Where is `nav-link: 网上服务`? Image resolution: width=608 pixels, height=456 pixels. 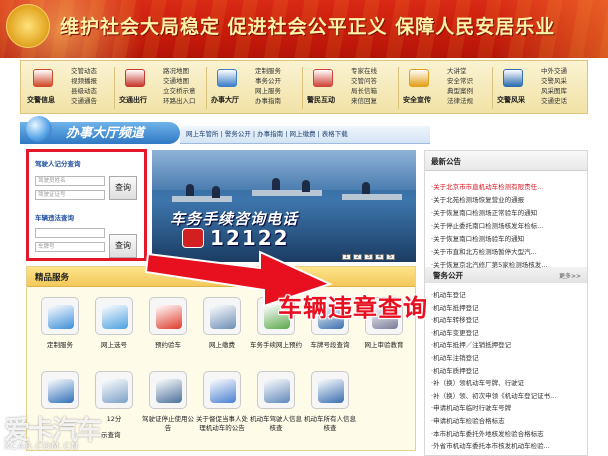
nav-link: 网上服务 is located at coordinates (268, 91).